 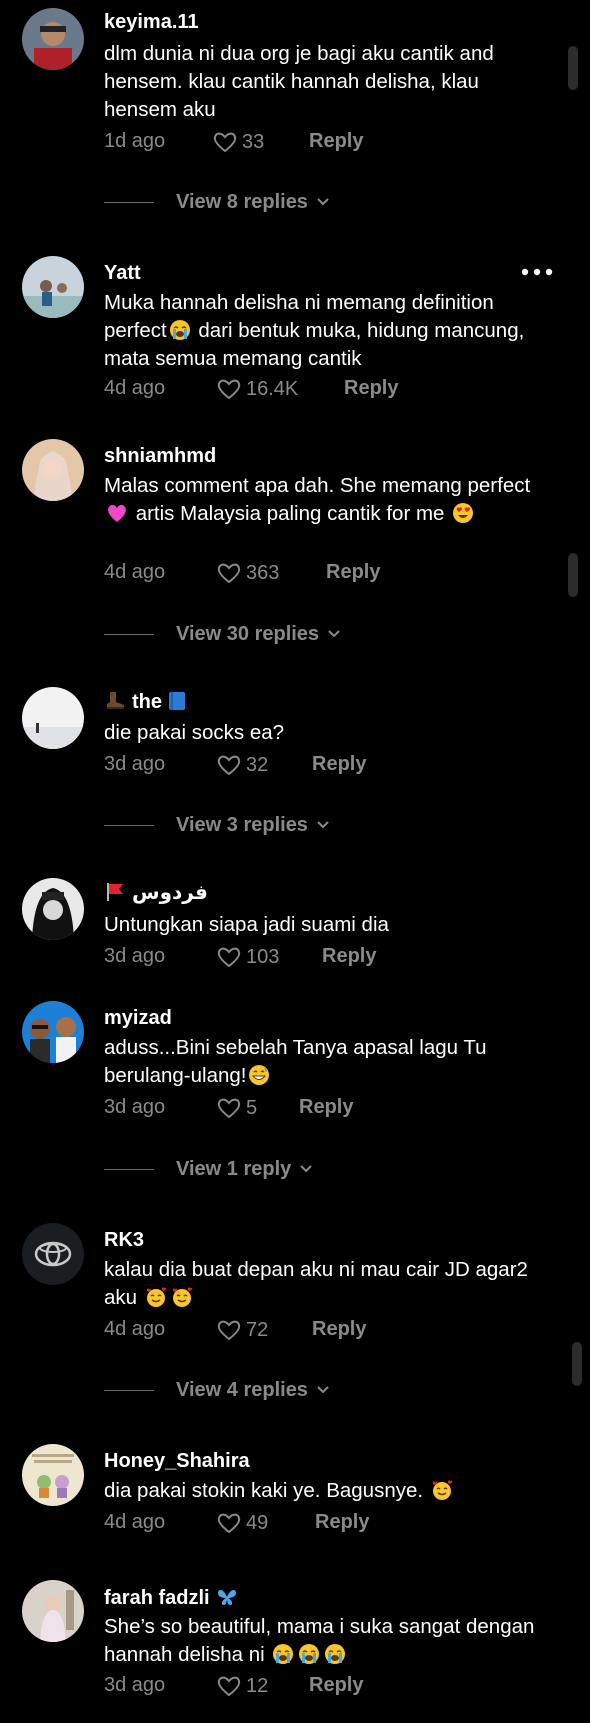 I want to click on like-button: 103, so click(x=247, y=957).